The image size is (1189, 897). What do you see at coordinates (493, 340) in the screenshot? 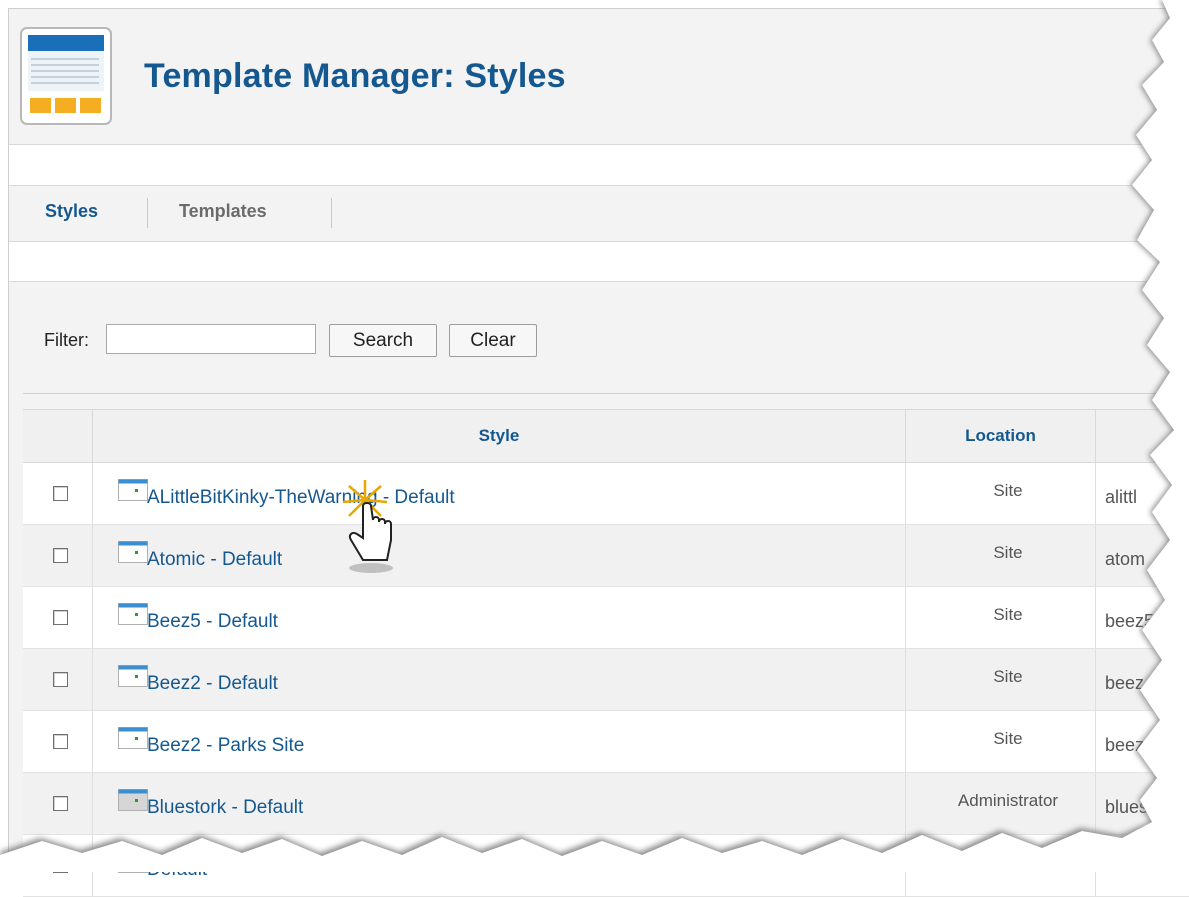
I see `clear-button: Clear` at bounding box center [493, 340].